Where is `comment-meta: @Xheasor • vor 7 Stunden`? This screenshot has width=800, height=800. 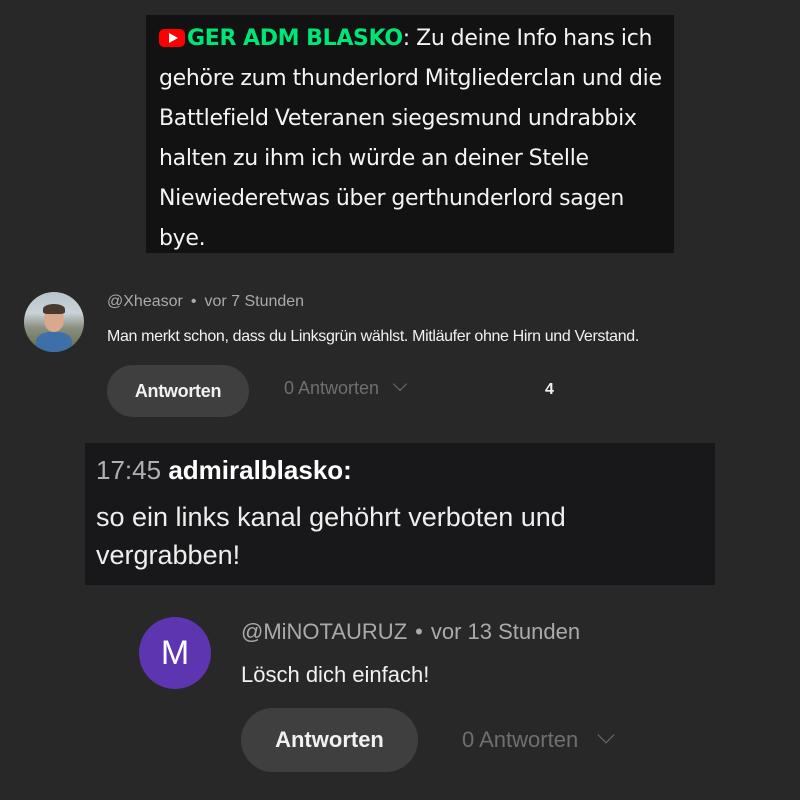
comment-meta: @Xheasor • vor 7 Stunden is located at coordinates (205, 302).